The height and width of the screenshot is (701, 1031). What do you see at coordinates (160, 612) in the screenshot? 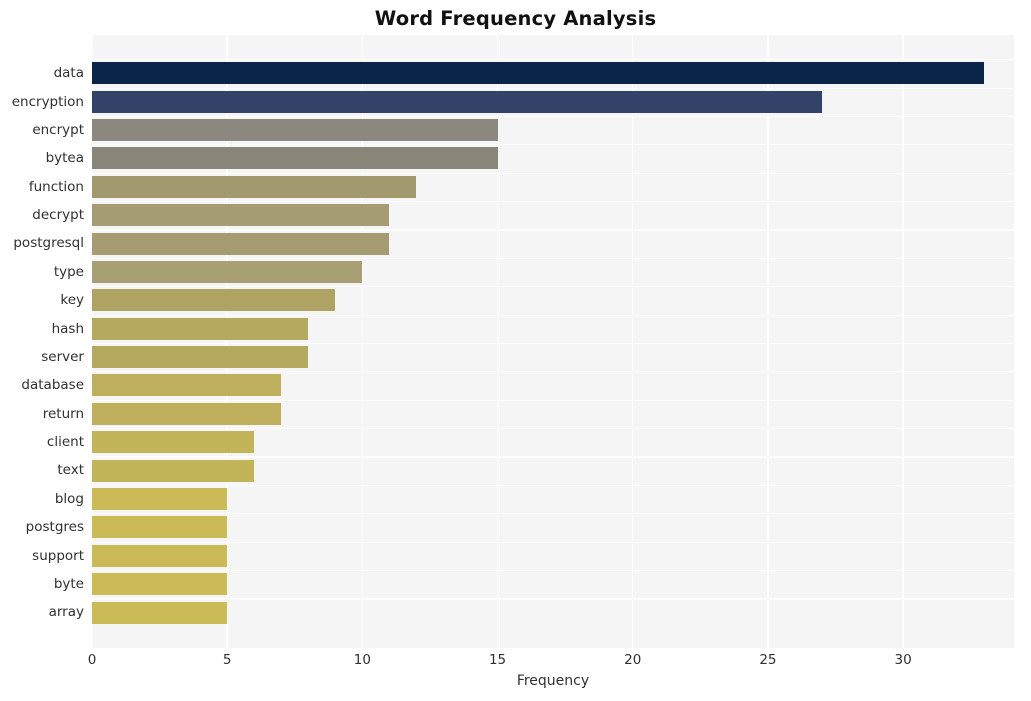
I see `bar-array` at bounding box center [160, 612].